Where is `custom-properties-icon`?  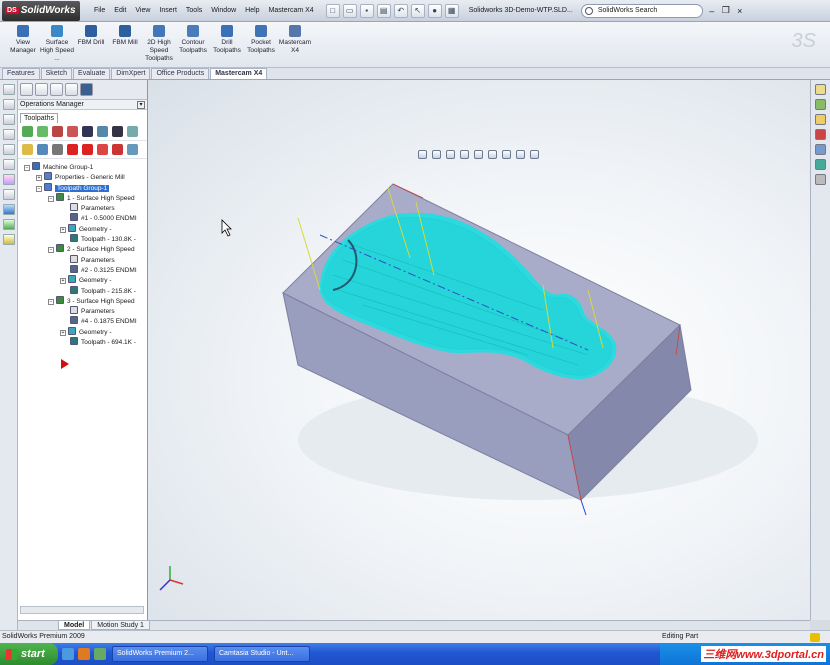 custom-properties-icon is located at coordinates (820, 179).